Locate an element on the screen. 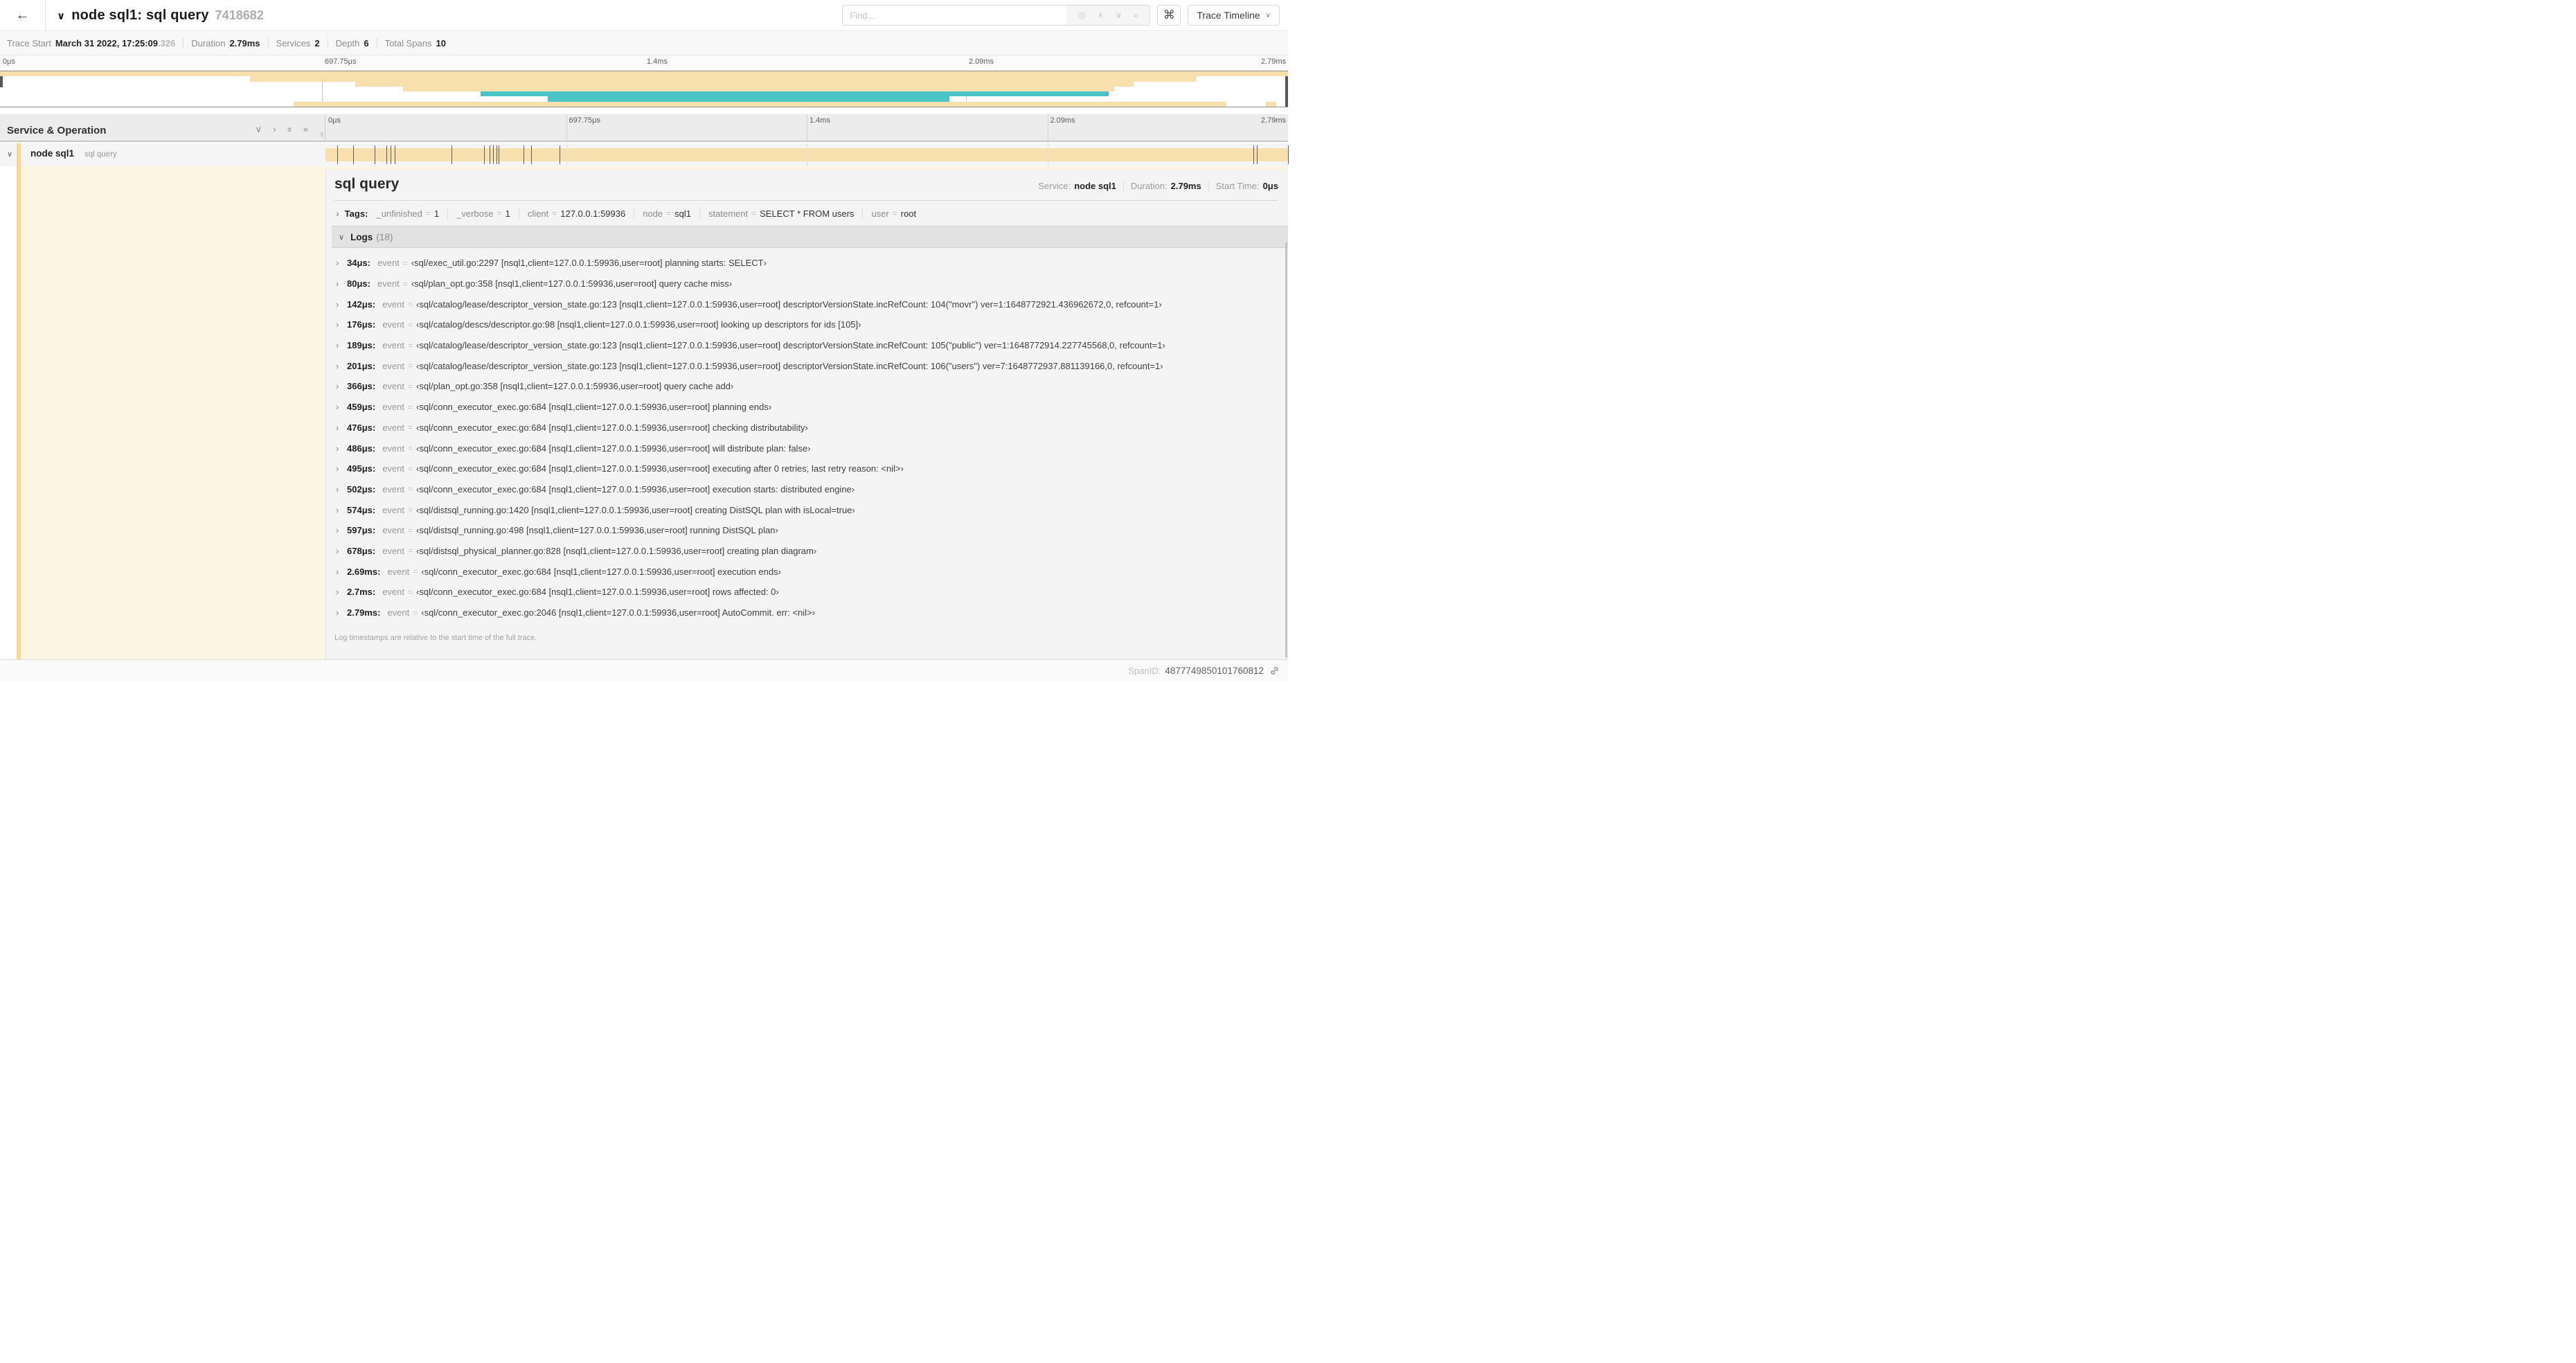 This screenshot has height=1363, width=2576. expand-all-icon: » is located at coordinates (305, 129).